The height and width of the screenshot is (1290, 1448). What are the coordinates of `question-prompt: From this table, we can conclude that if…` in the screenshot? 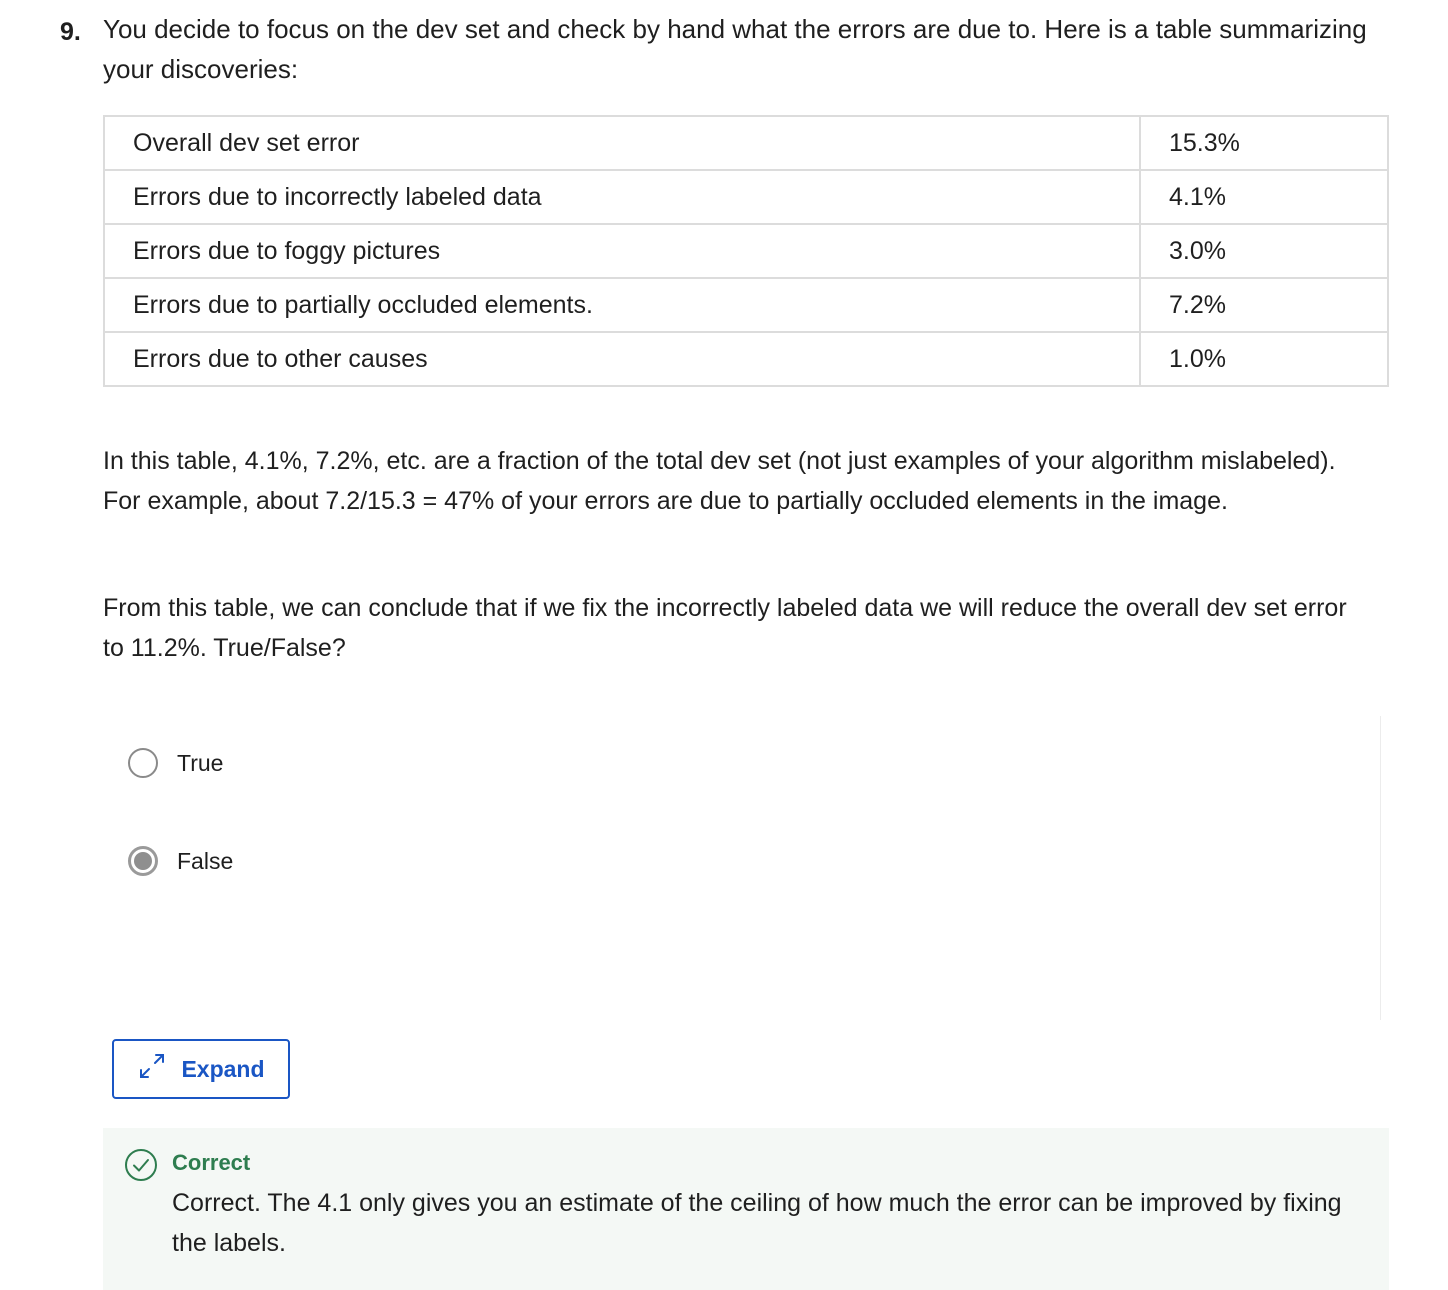 It's located at (725, 628).